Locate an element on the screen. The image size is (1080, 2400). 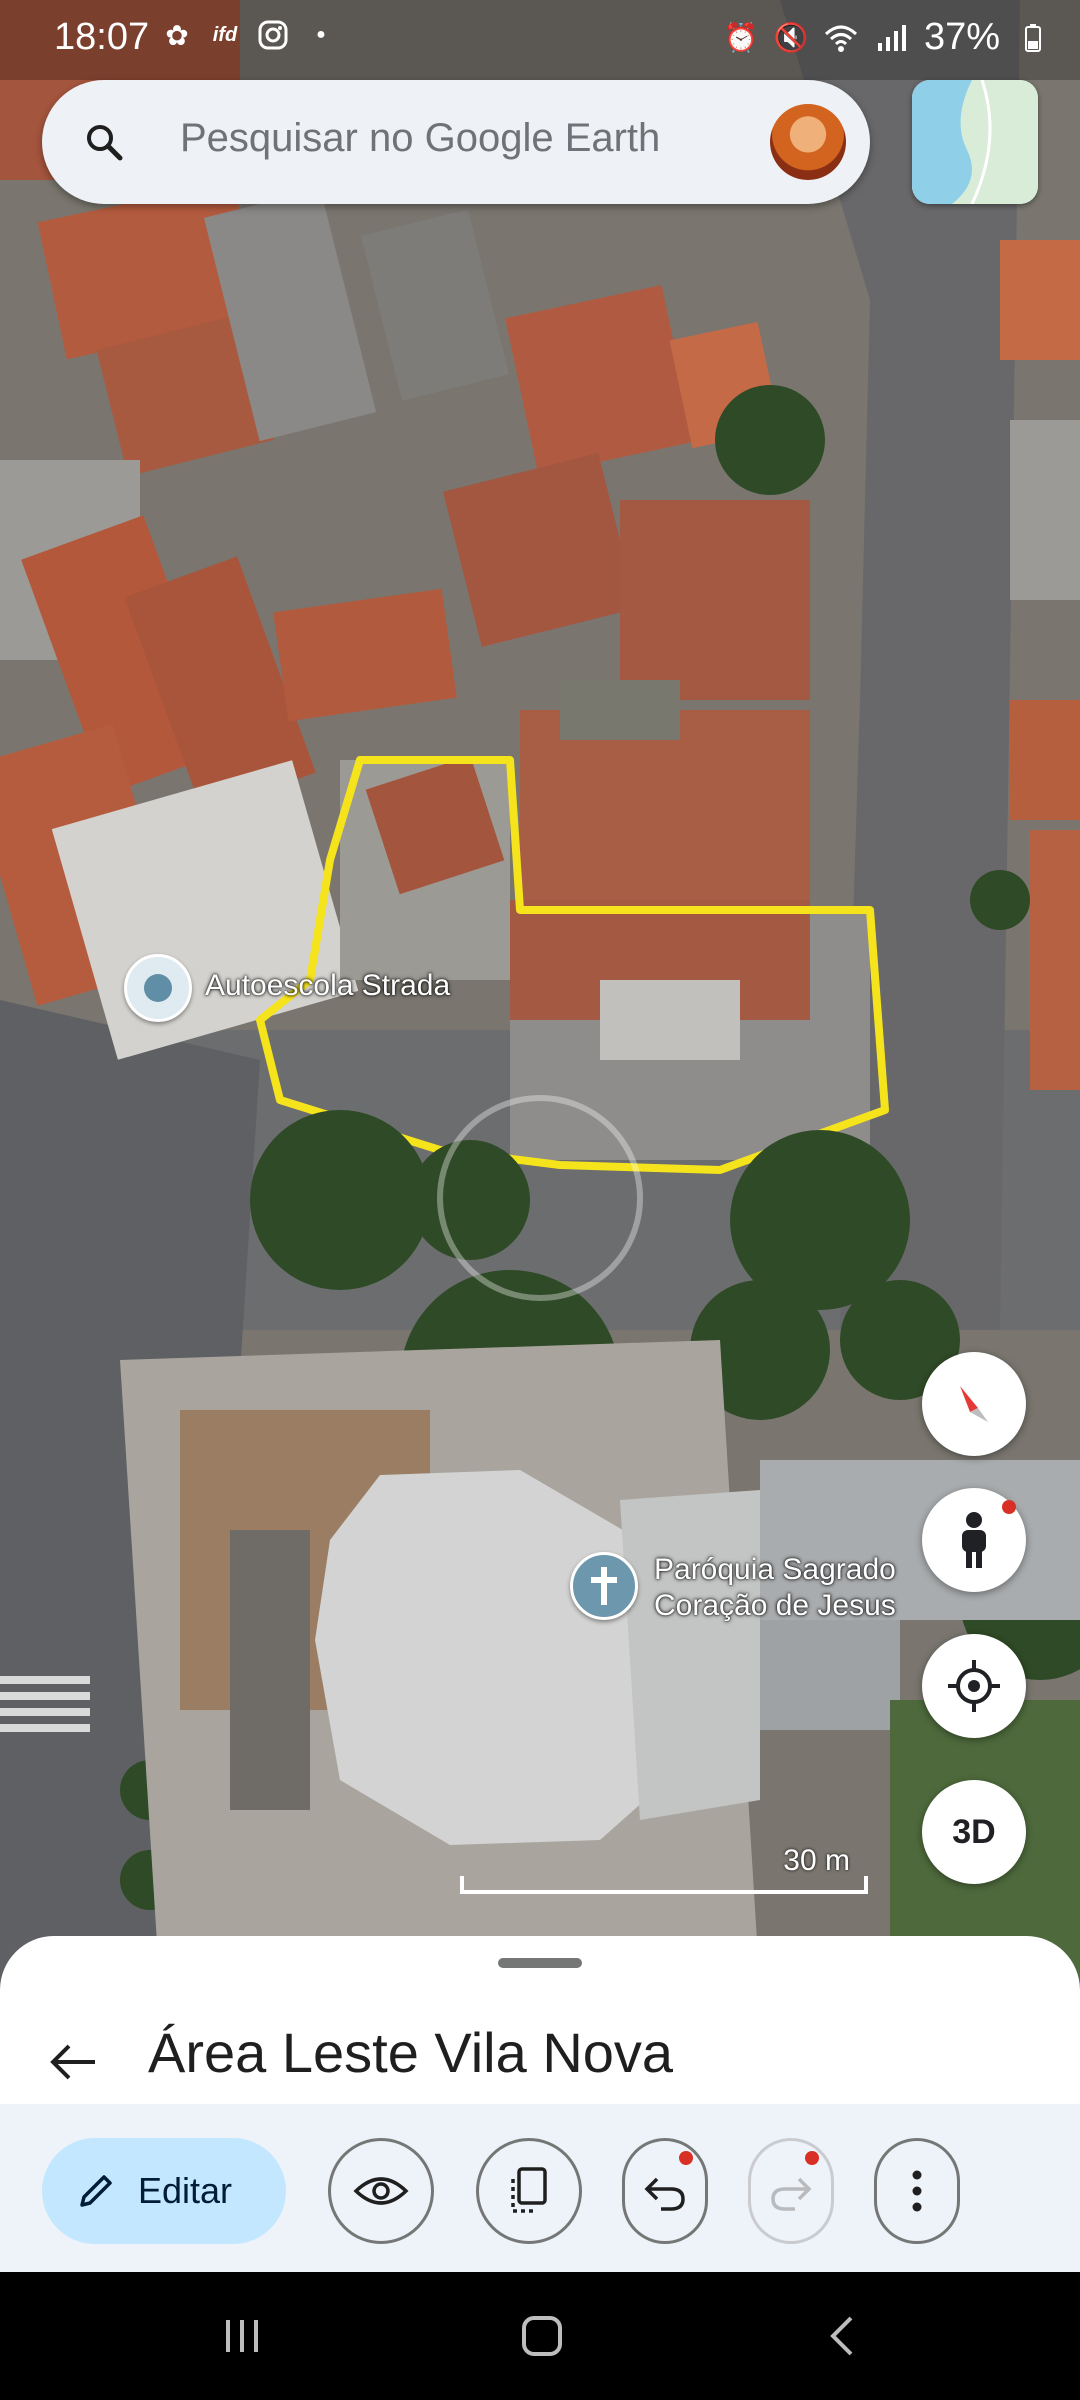
eye-icon is located at coordinates (381, 2191).